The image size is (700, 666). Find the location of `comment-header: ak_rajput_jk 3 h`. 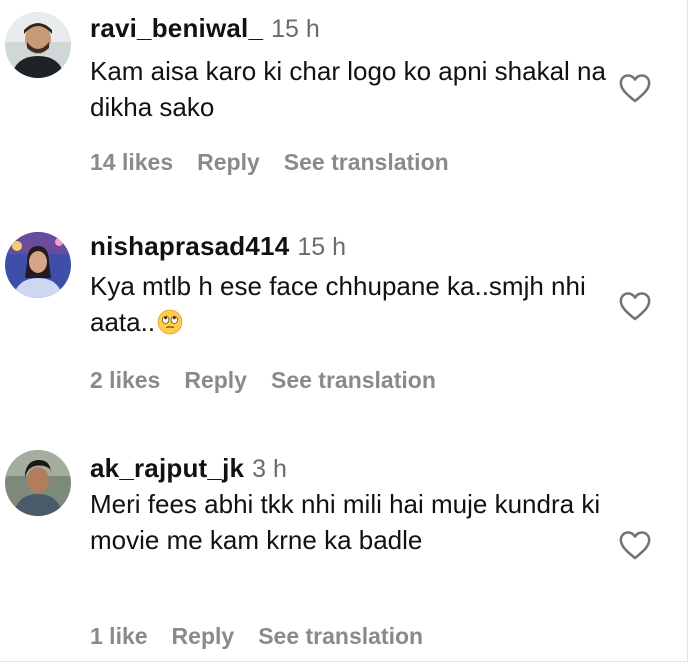

comment-header: ak_rajput_jk 3 h is located at coordinates (349, 468).